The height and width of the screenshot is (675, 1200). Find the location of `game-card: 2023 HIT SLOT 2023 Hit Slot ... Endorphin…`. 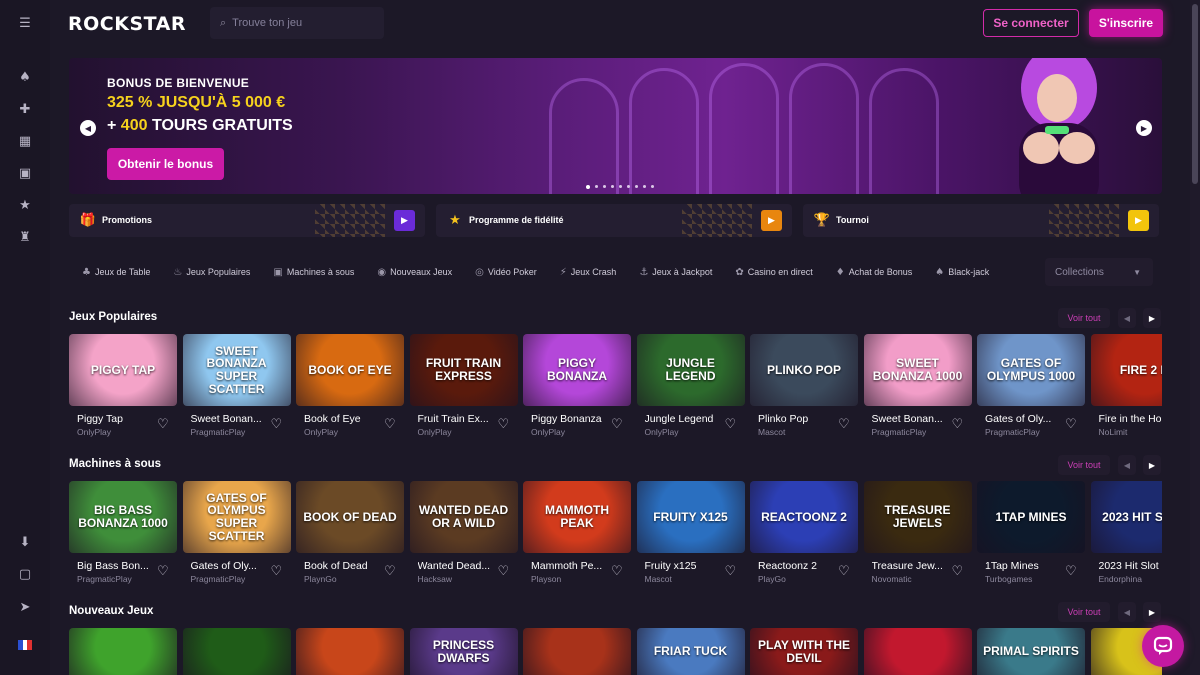

game-card: 2023 HIT SLOT 2023 Hit Slot ... Endorphin… is located at coordinates (1126, 535).